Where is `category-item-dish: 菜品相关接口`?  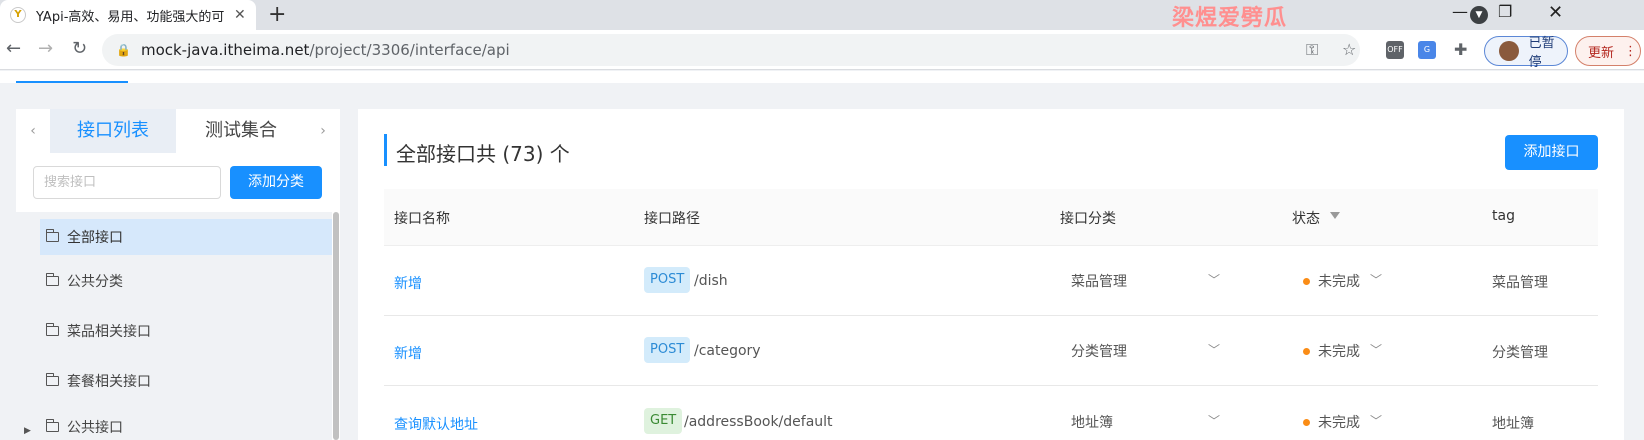 category-item-dish: 菜品相关接口 is located at coordinates (186, 331).